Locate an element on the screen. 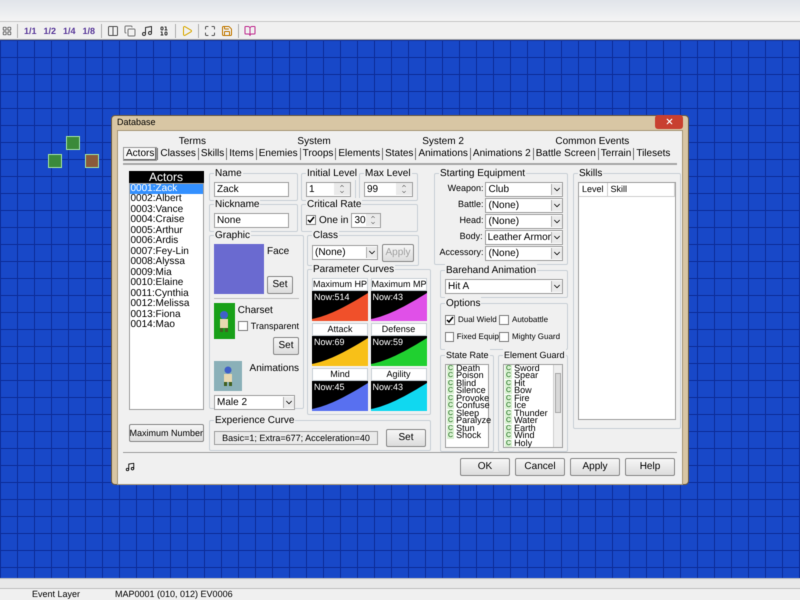  checkbox-option: Dual Wield is located at coordinates (472, 320).